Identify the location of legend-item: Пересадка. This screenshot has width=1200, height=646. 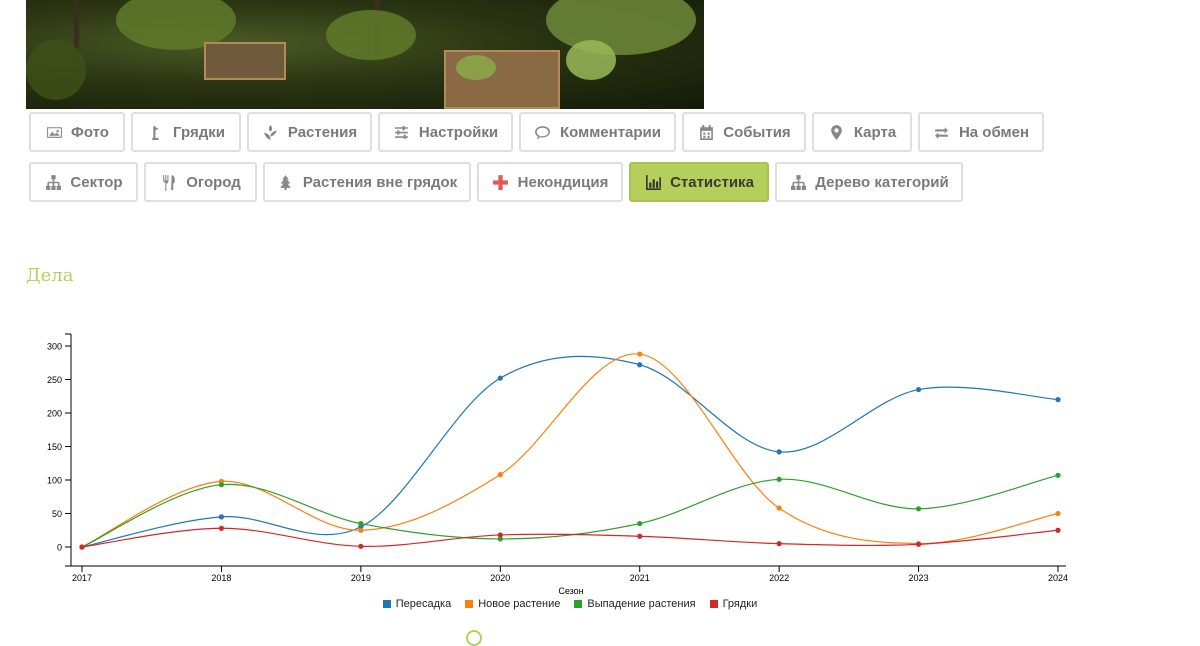
(417, 604).